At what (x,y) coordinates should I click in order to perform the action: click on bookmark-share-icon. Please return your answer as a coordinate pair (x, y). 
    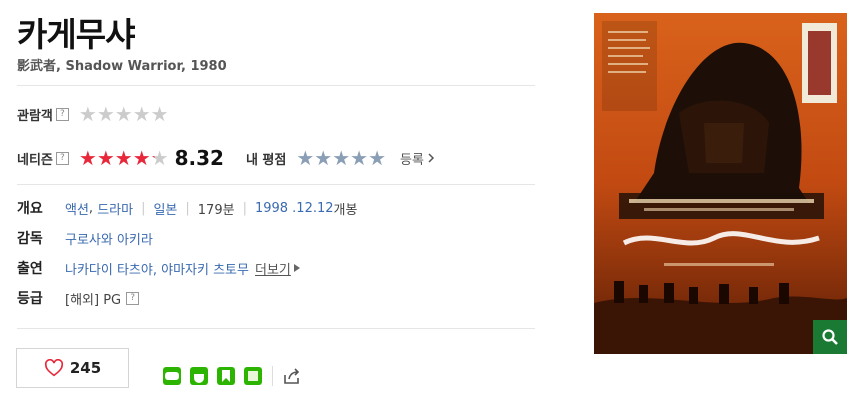
    Looking at the image, I should click on (226, 376).